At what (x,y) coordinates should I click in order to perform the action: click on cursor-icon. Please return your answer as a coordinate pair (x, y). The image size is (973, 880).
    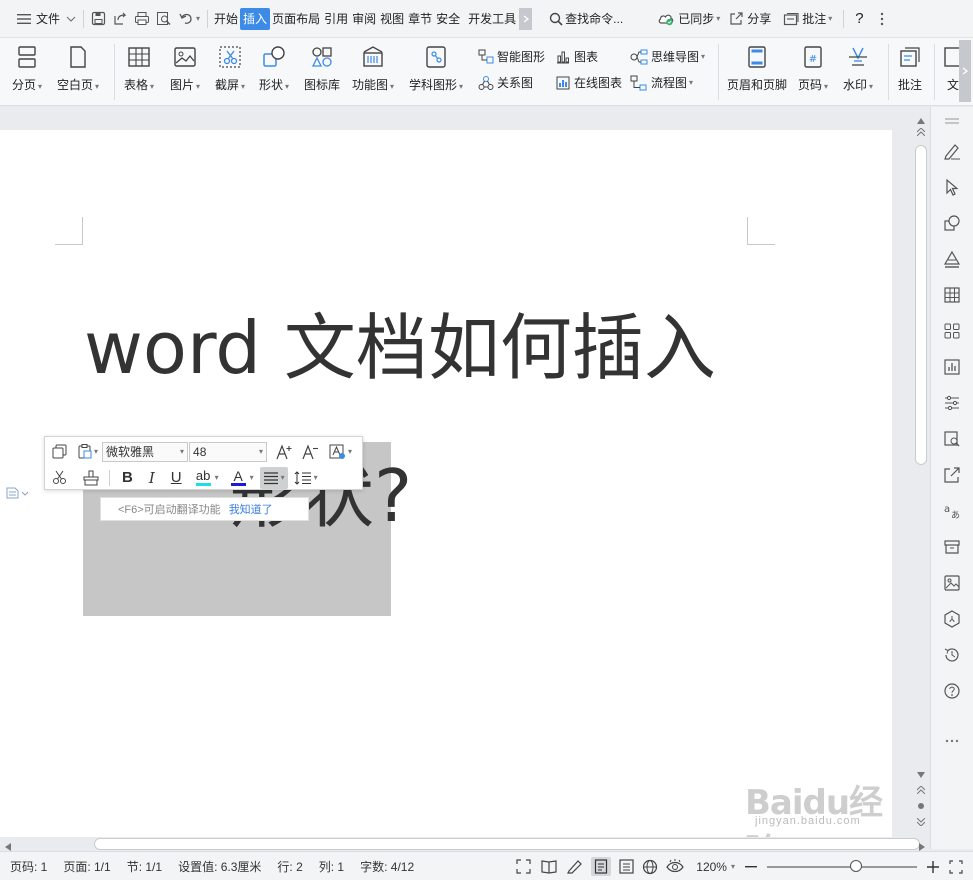
    Looking at the image, I should click on (952, 187).